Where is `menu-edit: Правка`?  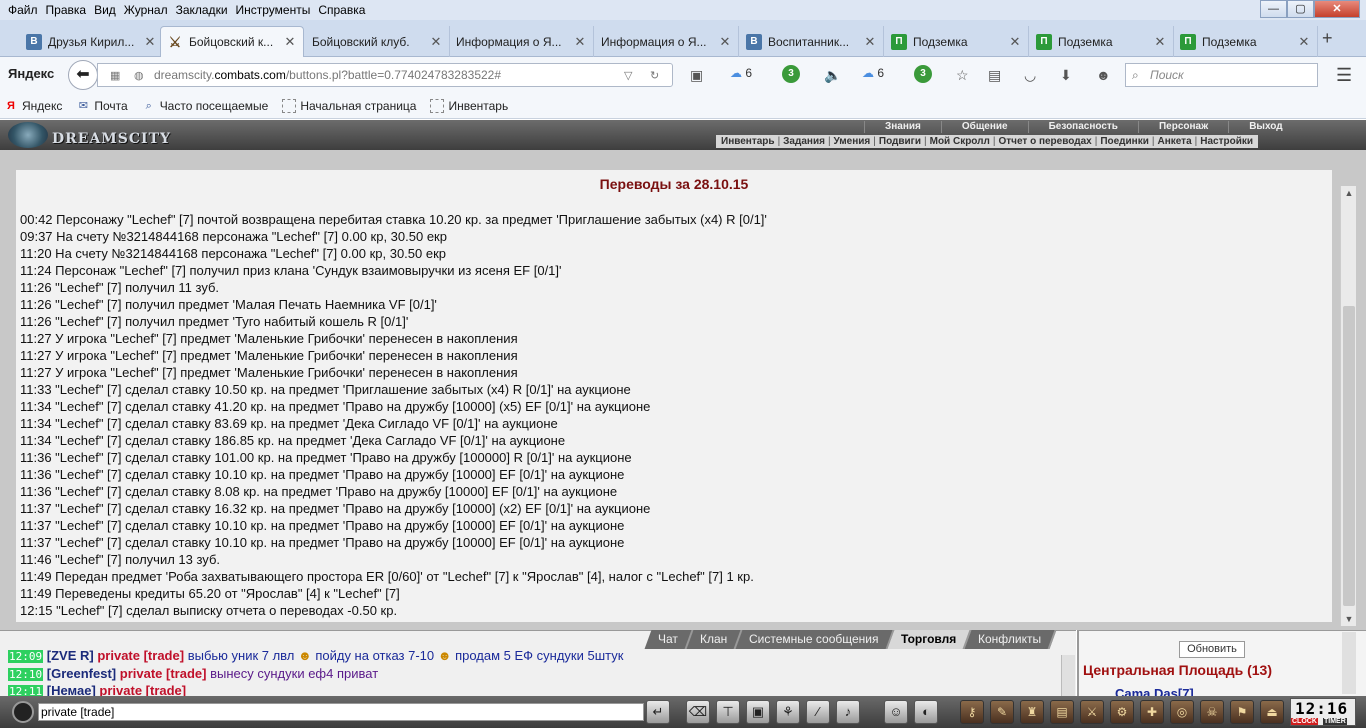 menu-edit: Правка is located at coordinates (66, 10).